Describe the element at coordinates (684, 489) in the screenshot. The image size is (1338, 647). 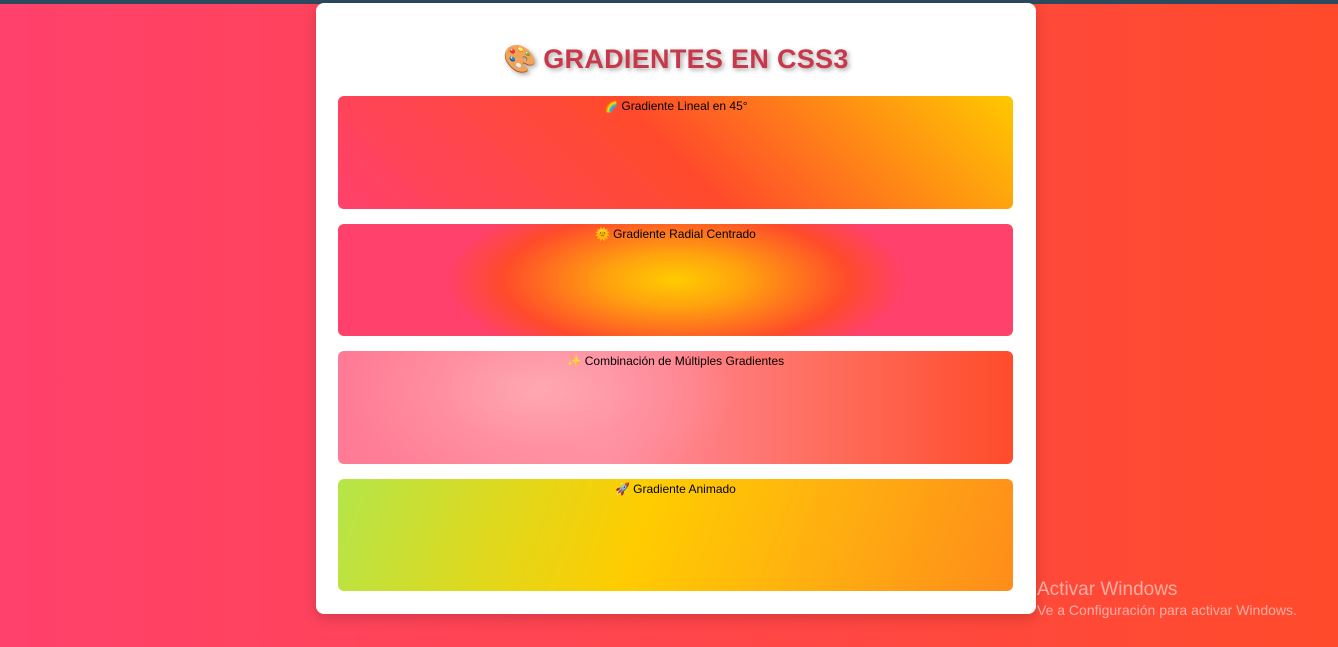
I see `gradient-label-text: Gradiente Animado` at that location.